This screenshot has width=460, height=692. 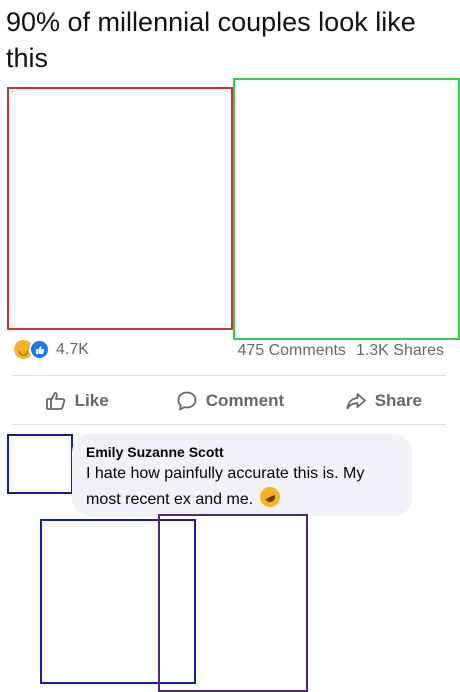 I want to click on engagement-counts: 475 Comments 1.3K Shares, so click(x=340, y=351).